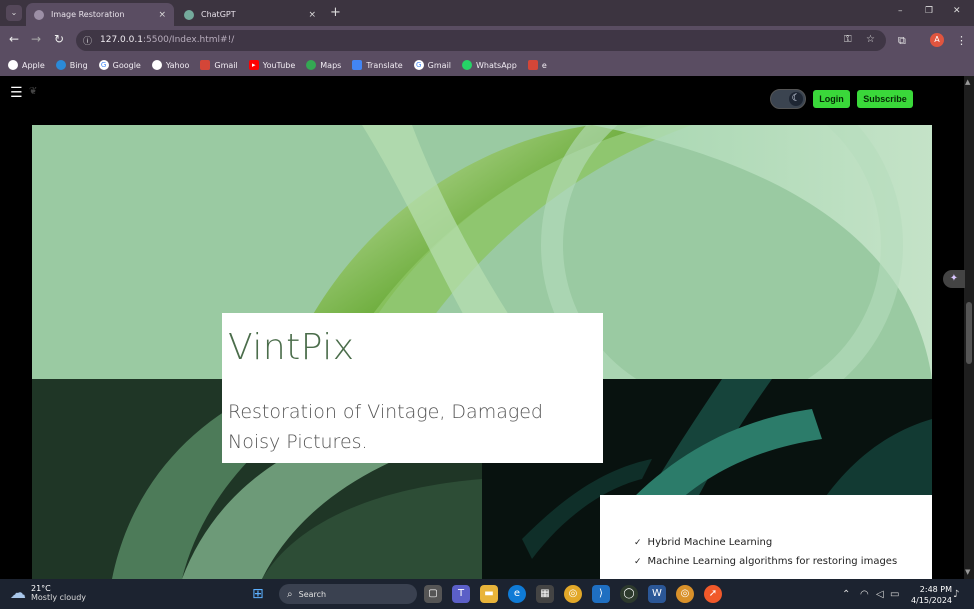 This screenshot has height=609, width=974. Describe the element at coordinates (601, 594) in the screenshot. I see `vscode-icon: ⟩` at that location.